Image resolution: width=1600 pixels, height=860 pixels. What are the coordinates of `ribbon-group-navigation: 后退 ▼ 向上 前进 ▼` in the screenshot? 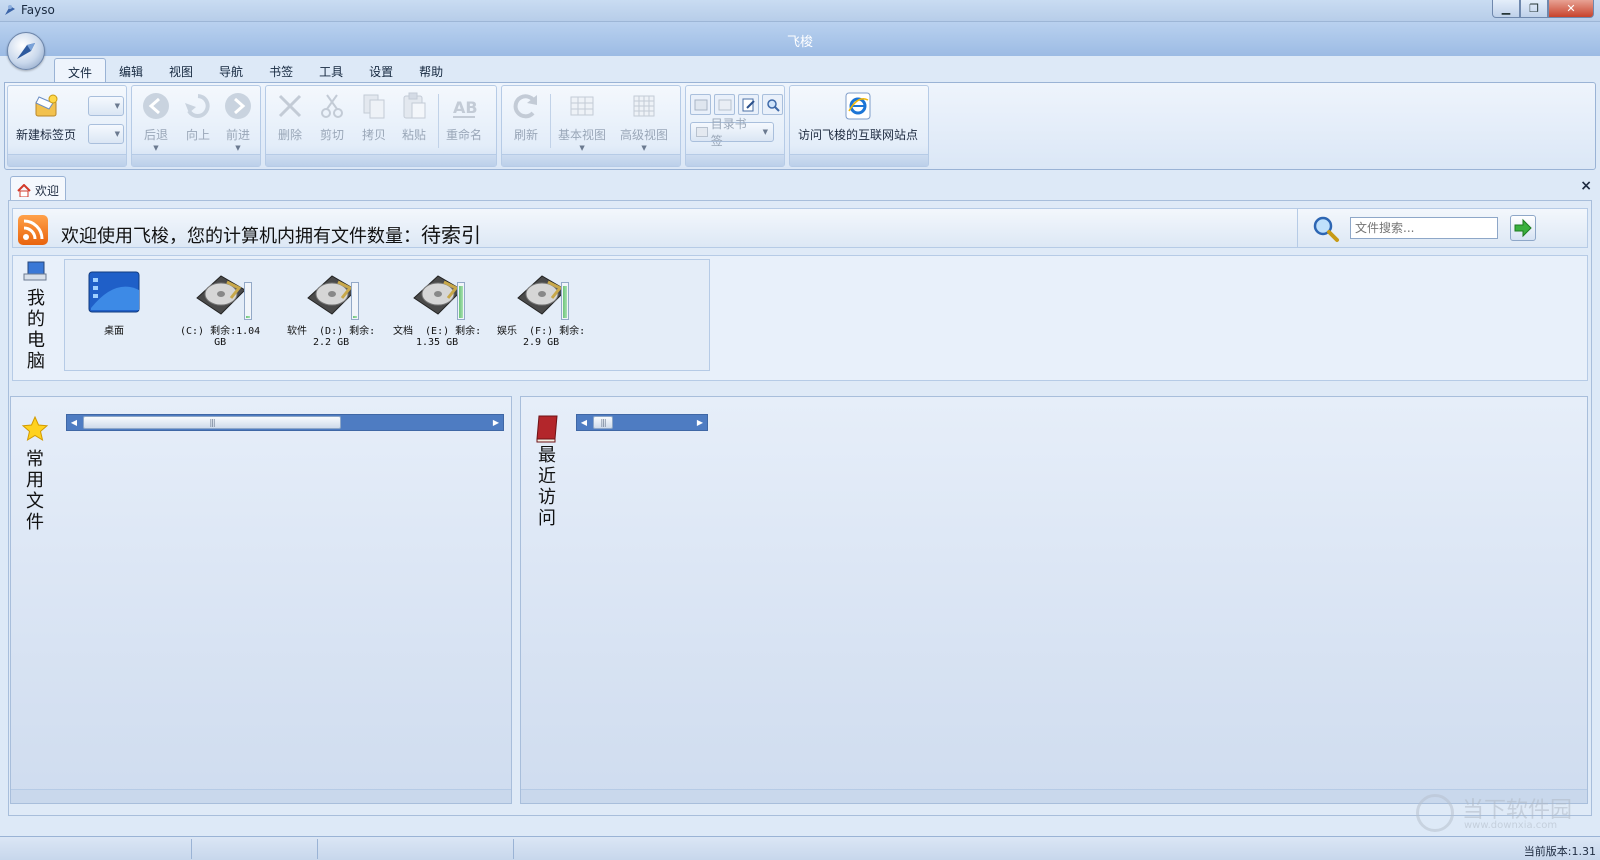 It's located at (196, 126).